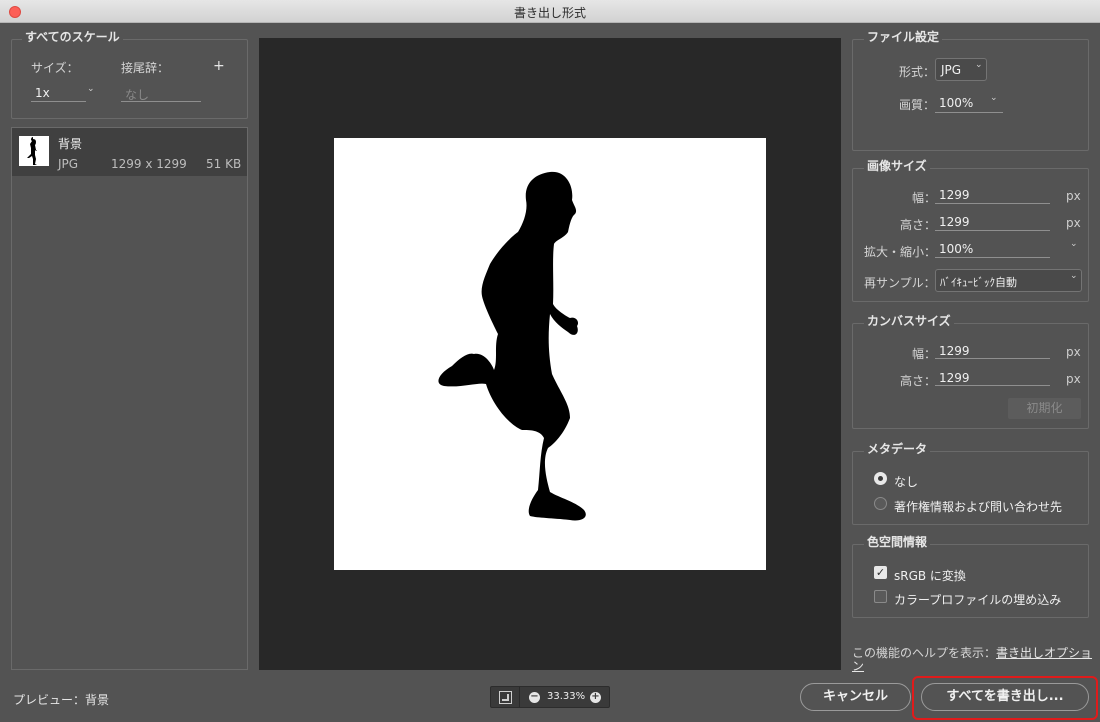 Image resolution: width=1100 pixels, height=722 pixels. Describe the element at coordinates (68, 164) in the screenshot. I see `asset-format: JPG` at that location.